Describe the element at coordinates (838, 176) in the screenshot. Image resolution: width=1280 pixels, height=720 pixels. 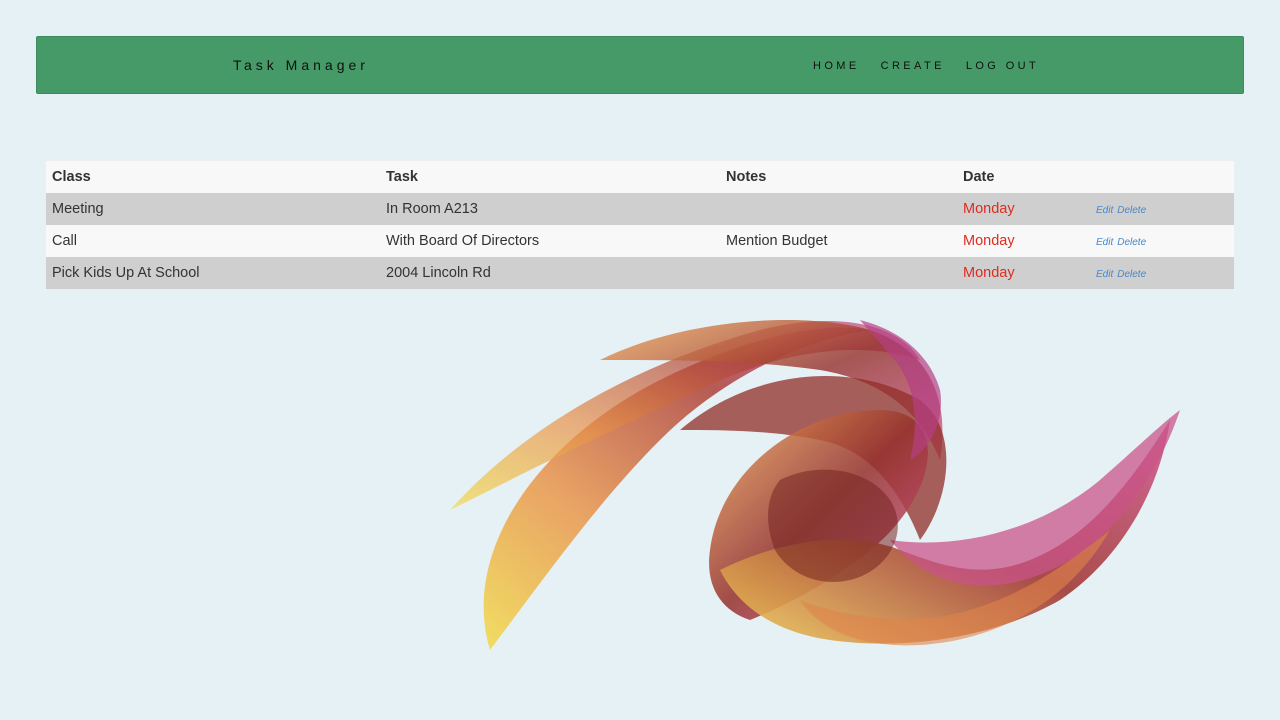
I see `header-notes: Notes` at that location.